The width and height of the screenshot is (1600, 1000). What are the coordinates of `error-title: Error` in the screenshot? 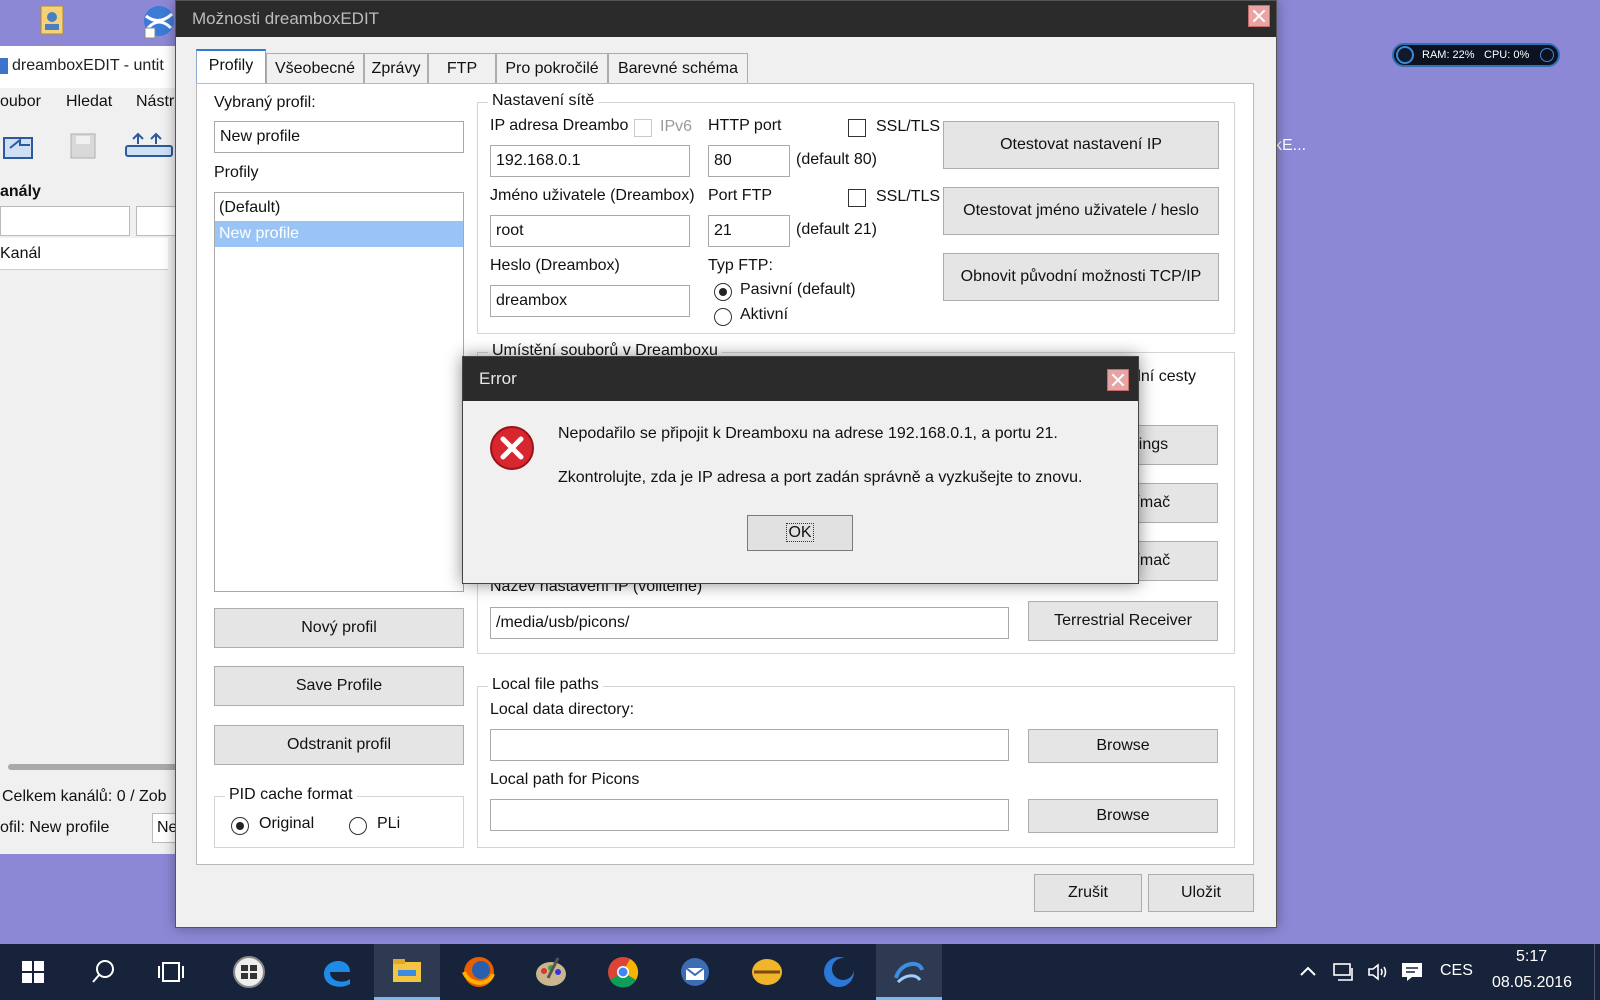 It's located at (498, 378).